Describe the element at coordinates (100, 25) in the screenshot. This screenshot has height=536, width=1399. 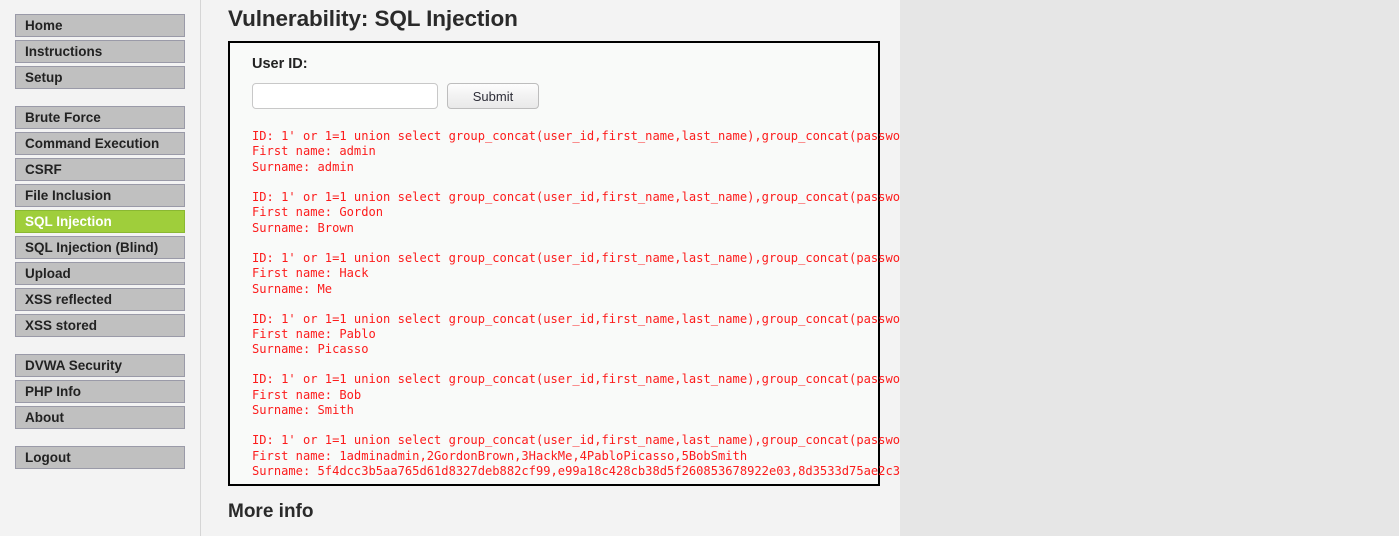
I see `sidebar-item-home: Home` at that location.